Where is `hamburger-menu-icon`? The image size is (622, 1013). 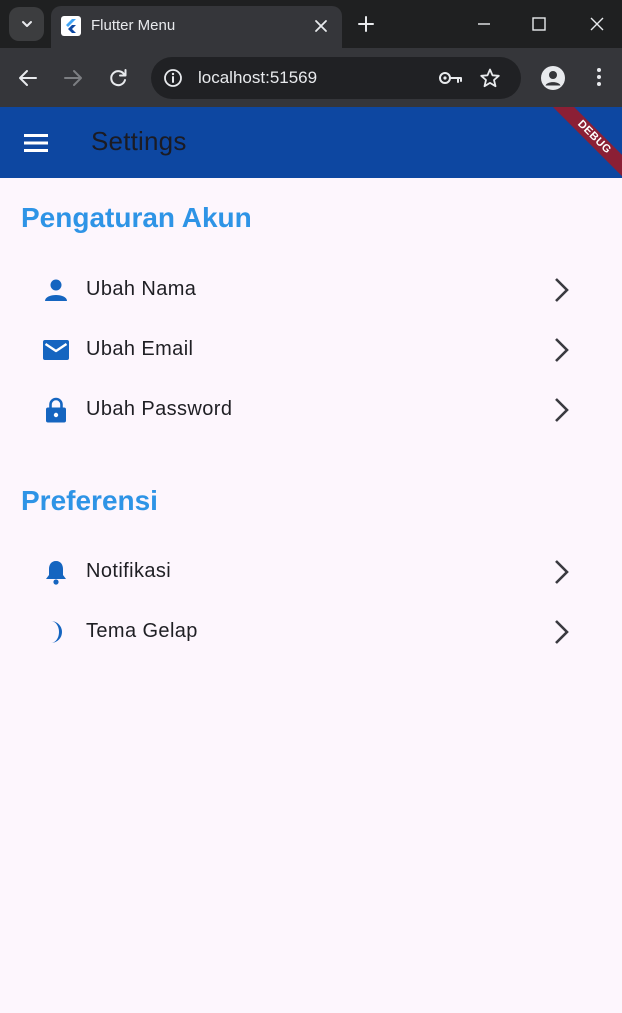
hamburger-menu-icon is located at coordinates (36, 143).